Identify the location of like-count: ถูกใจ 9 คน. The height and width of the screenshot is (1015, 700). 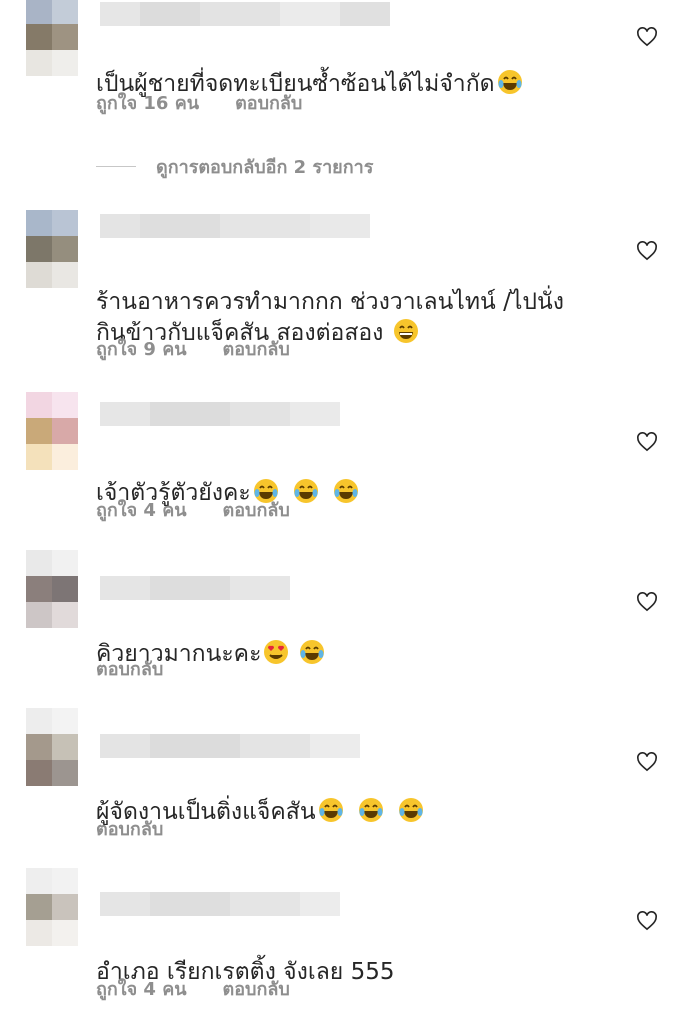
(141, 348).